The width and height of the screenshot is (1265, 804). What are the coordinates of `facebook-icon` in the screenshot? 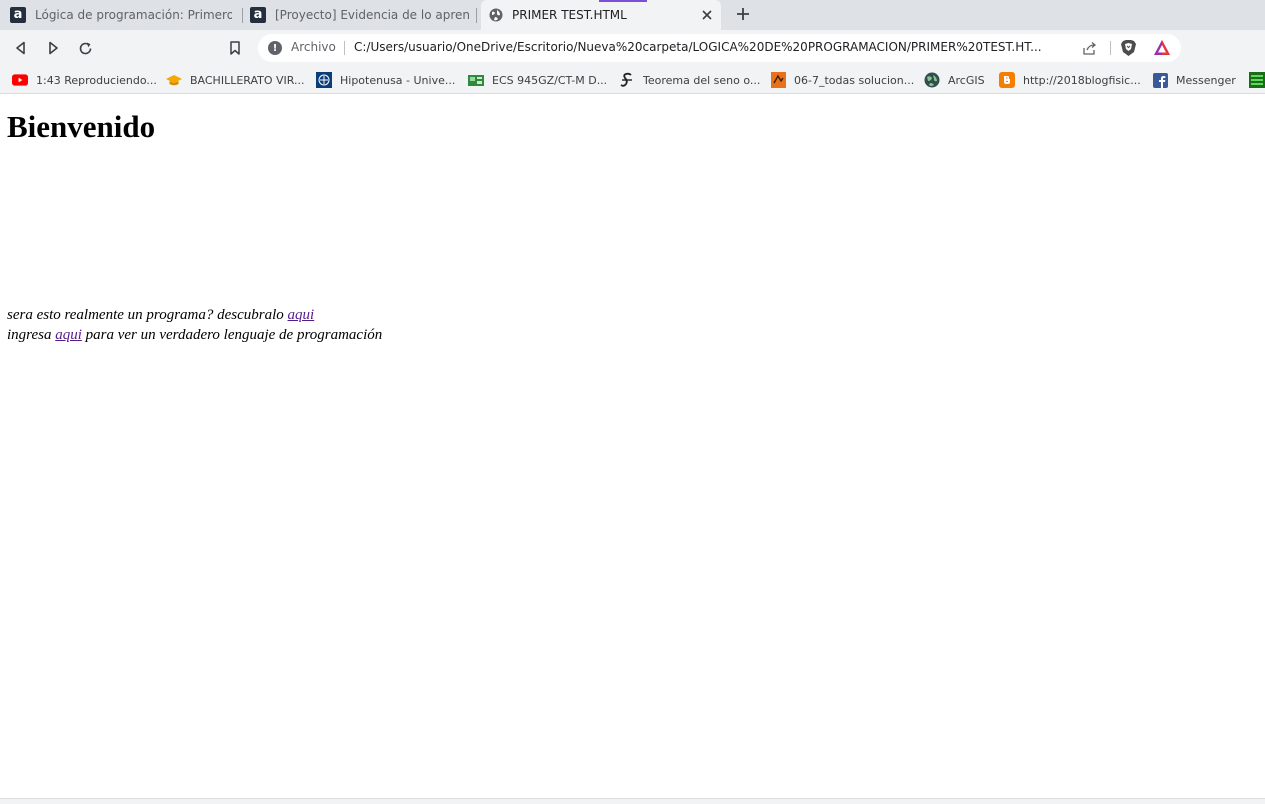 It's located at (1160, 80).